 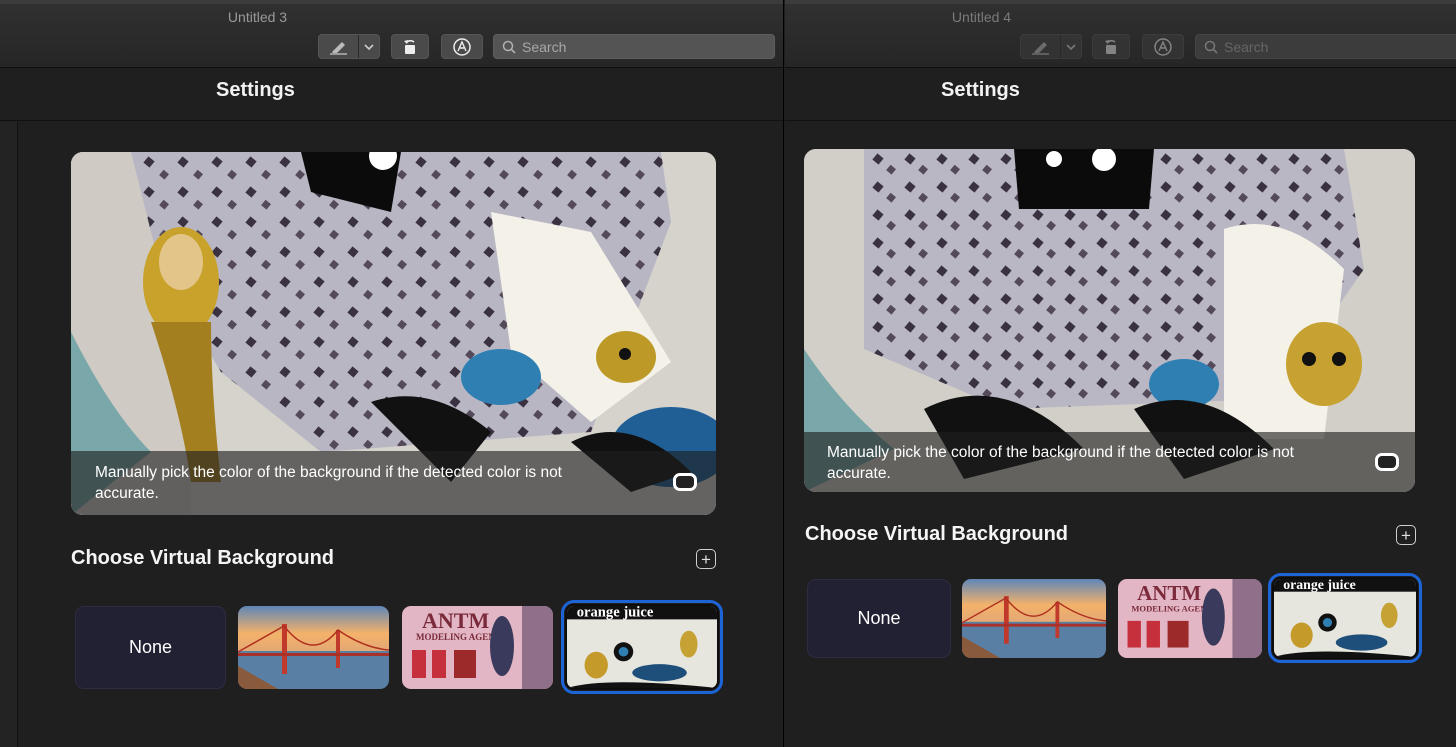 I want to click on sidebar-edge, so click(x=9, y=434).